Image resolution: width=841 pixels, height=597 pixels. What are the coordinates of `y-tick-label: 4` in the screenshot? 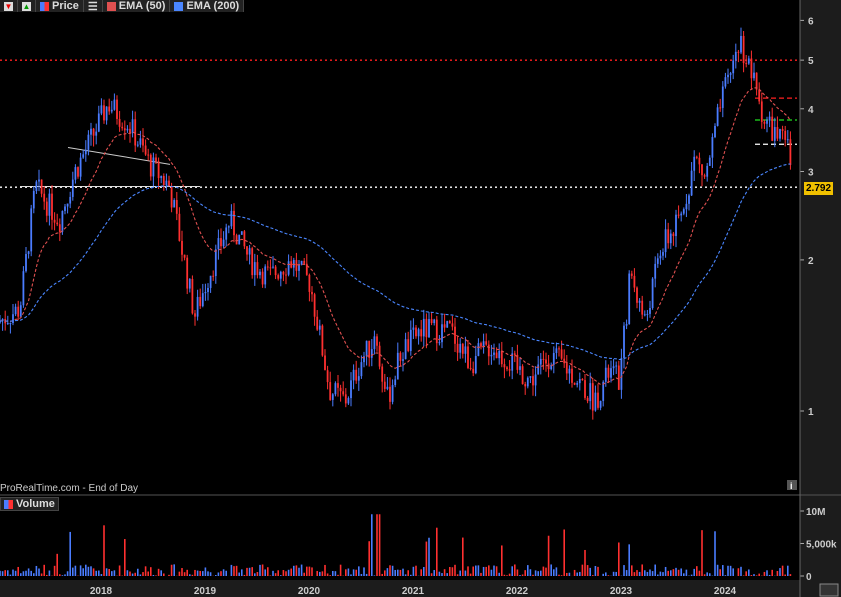 It's located at (811, 110).